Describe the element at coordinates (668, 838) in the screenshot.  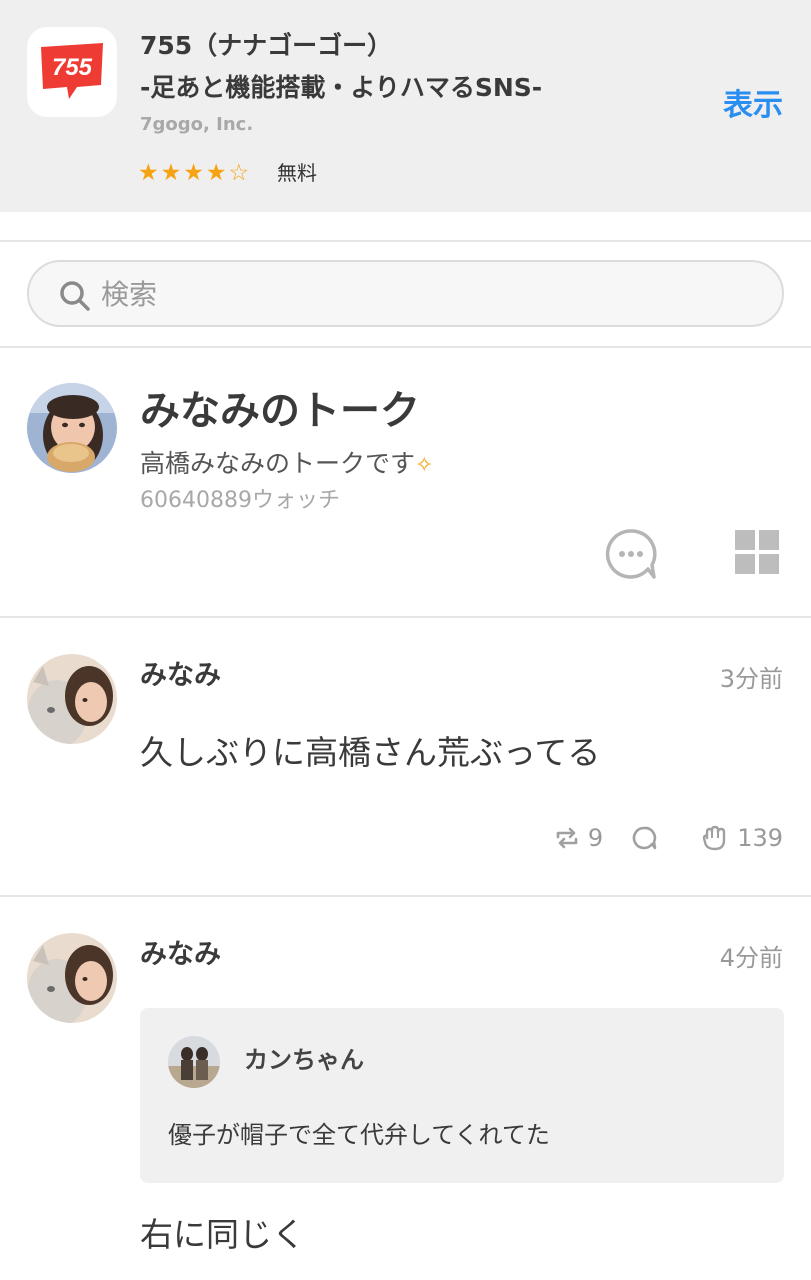
I see `post-actions: 9 139` at that location.